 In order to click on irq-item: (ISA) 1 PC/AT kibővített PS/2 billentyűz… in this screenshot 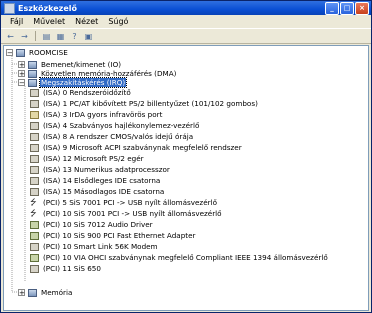, I will do `click(144, 103)`.